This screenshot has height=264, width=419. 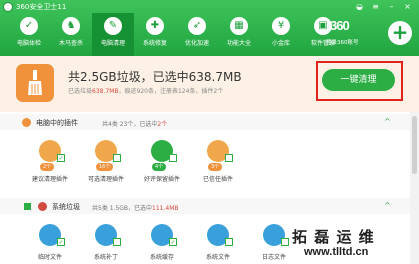 I want to click on section-meta: 共5类 1.5GB，已选中111.4MB, so click(x=135, y=207).